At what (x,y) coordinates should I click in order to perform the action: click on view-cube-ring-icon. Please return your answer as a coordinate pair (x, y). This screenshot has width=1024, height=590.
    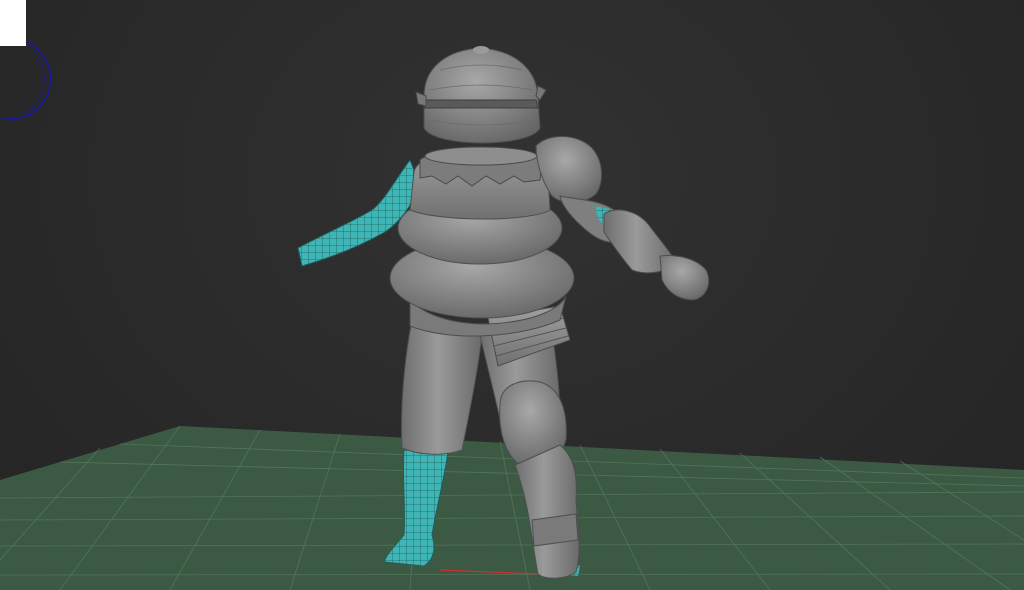
    Looking at the image, I should click on (26, 82).